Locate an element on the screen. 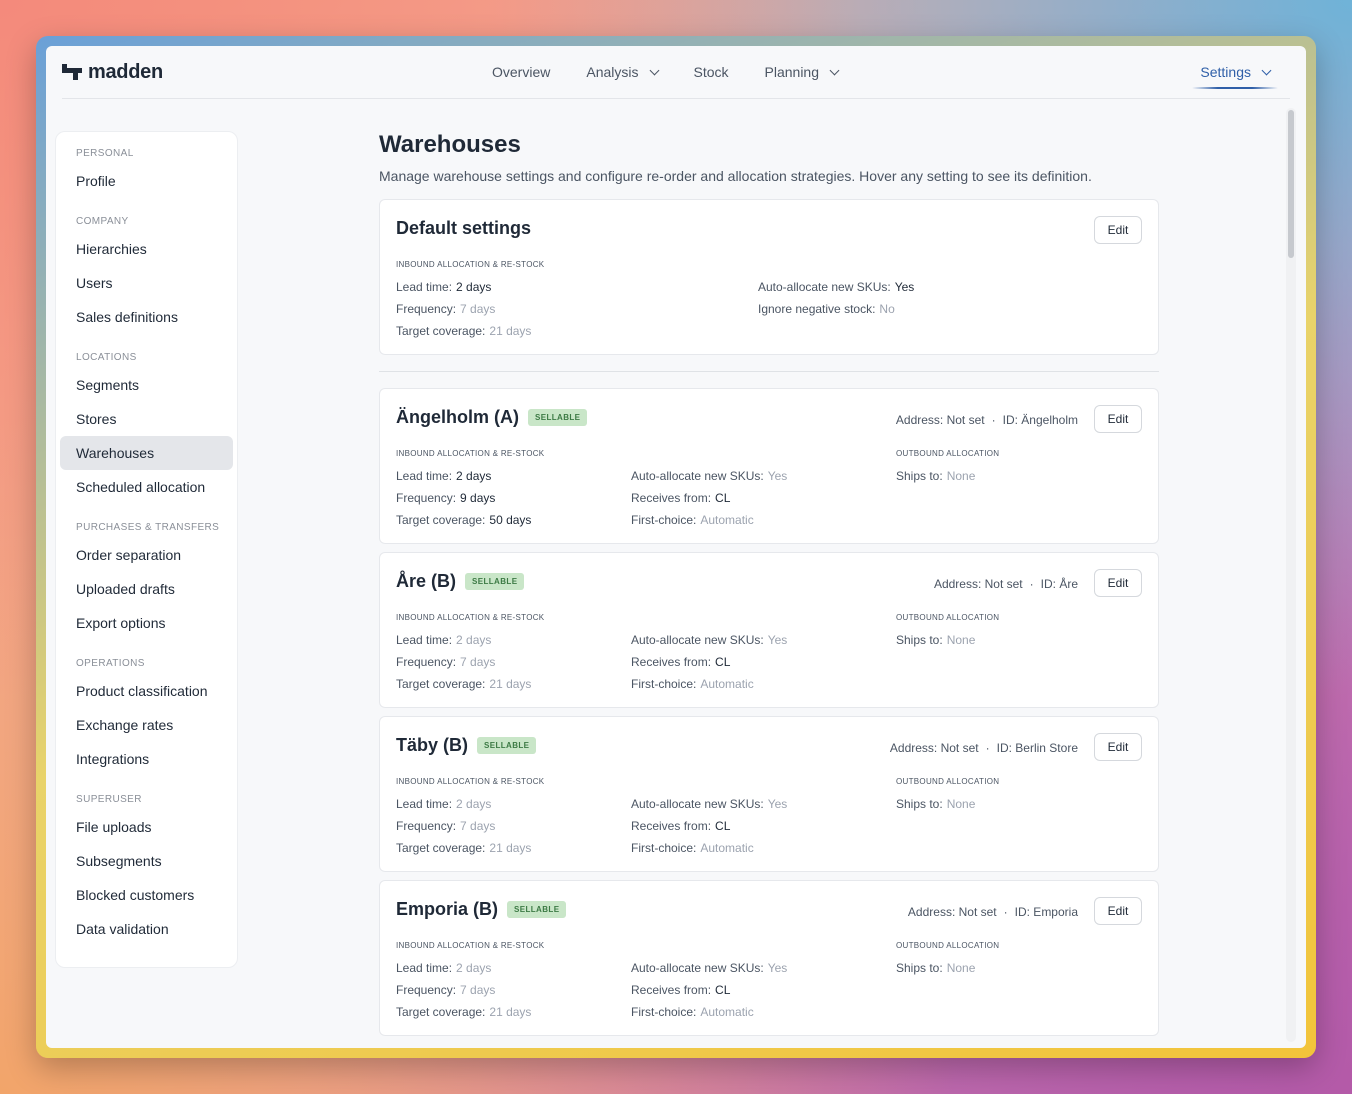  target-coverage-label: Target coverage: is located at coordinates (441, 1012).